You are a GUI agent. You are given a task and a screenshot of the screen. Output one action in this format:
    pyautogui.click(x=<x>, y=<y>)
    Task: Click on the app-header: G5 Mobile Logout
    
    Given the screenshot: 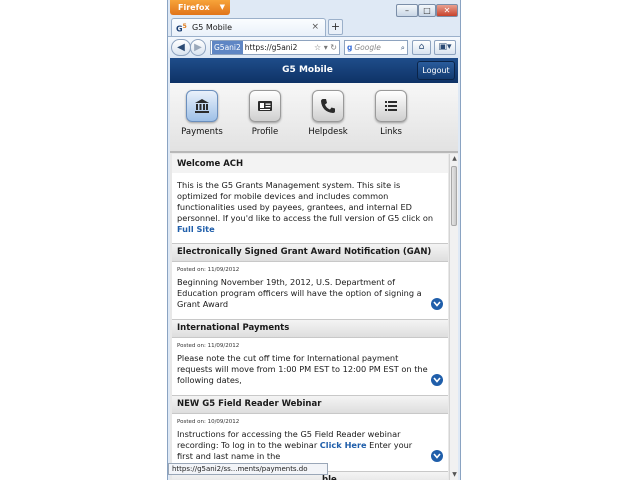 What is the action you would take?
    pyautogui.click(x=314, y=70)
    